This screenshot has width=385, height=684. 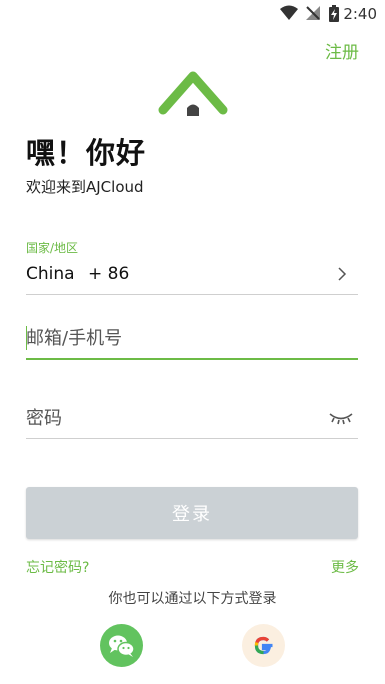 I want to click on page-title: 嘿！你好, so click(x=86, y=153).